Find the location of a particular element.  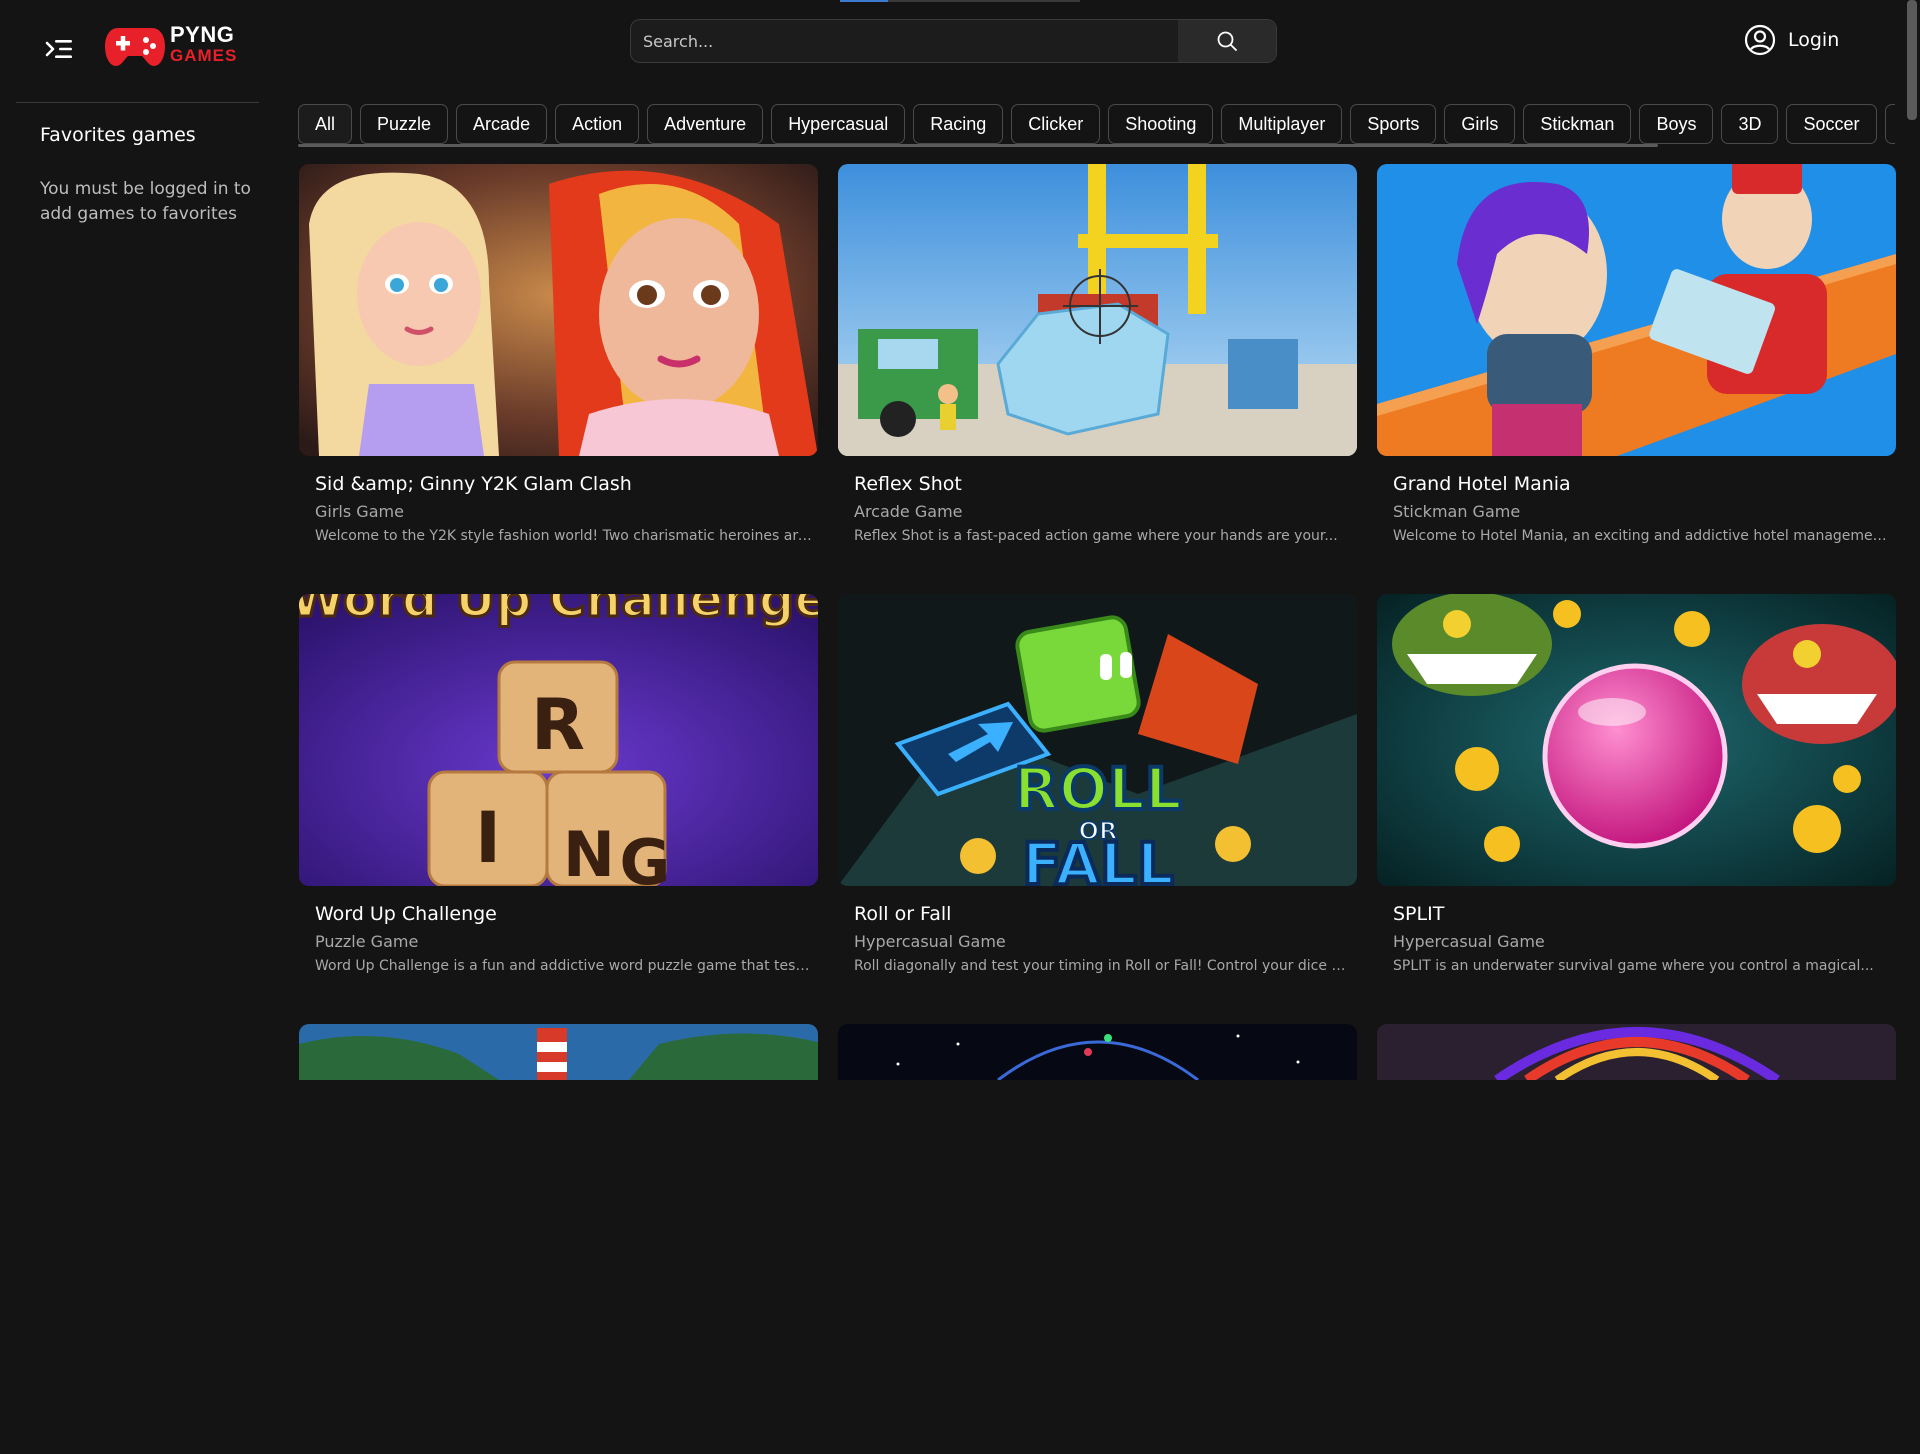

thumb-tile-letter: I is located at coordinates (488, 838).